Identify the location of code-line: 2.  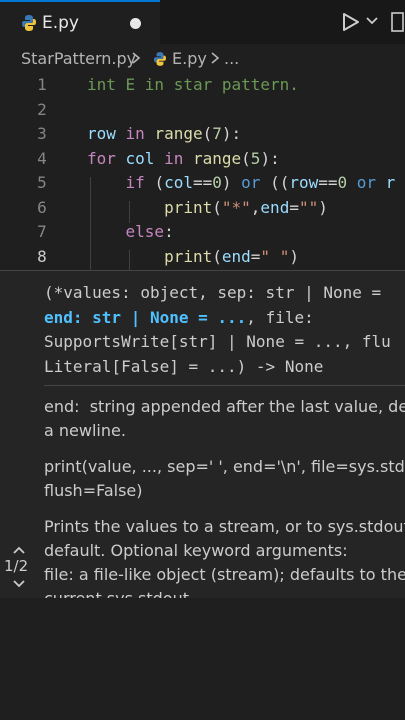
(202, 111).